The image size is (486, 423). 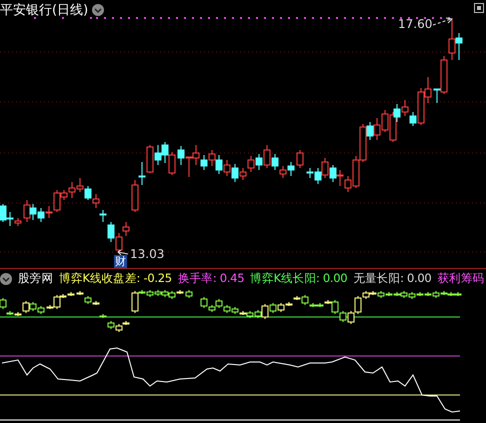 I want to click on price-label: 17.60, so click(x=415, y=24).